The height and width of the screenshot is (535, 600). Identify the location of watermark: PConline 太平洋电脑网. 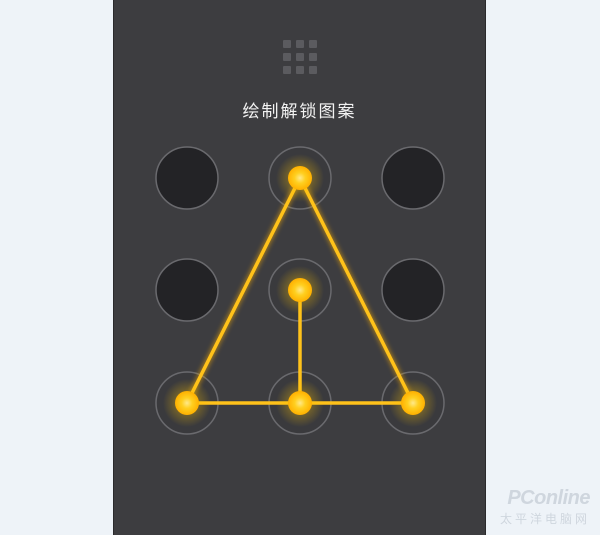
(545, 507).